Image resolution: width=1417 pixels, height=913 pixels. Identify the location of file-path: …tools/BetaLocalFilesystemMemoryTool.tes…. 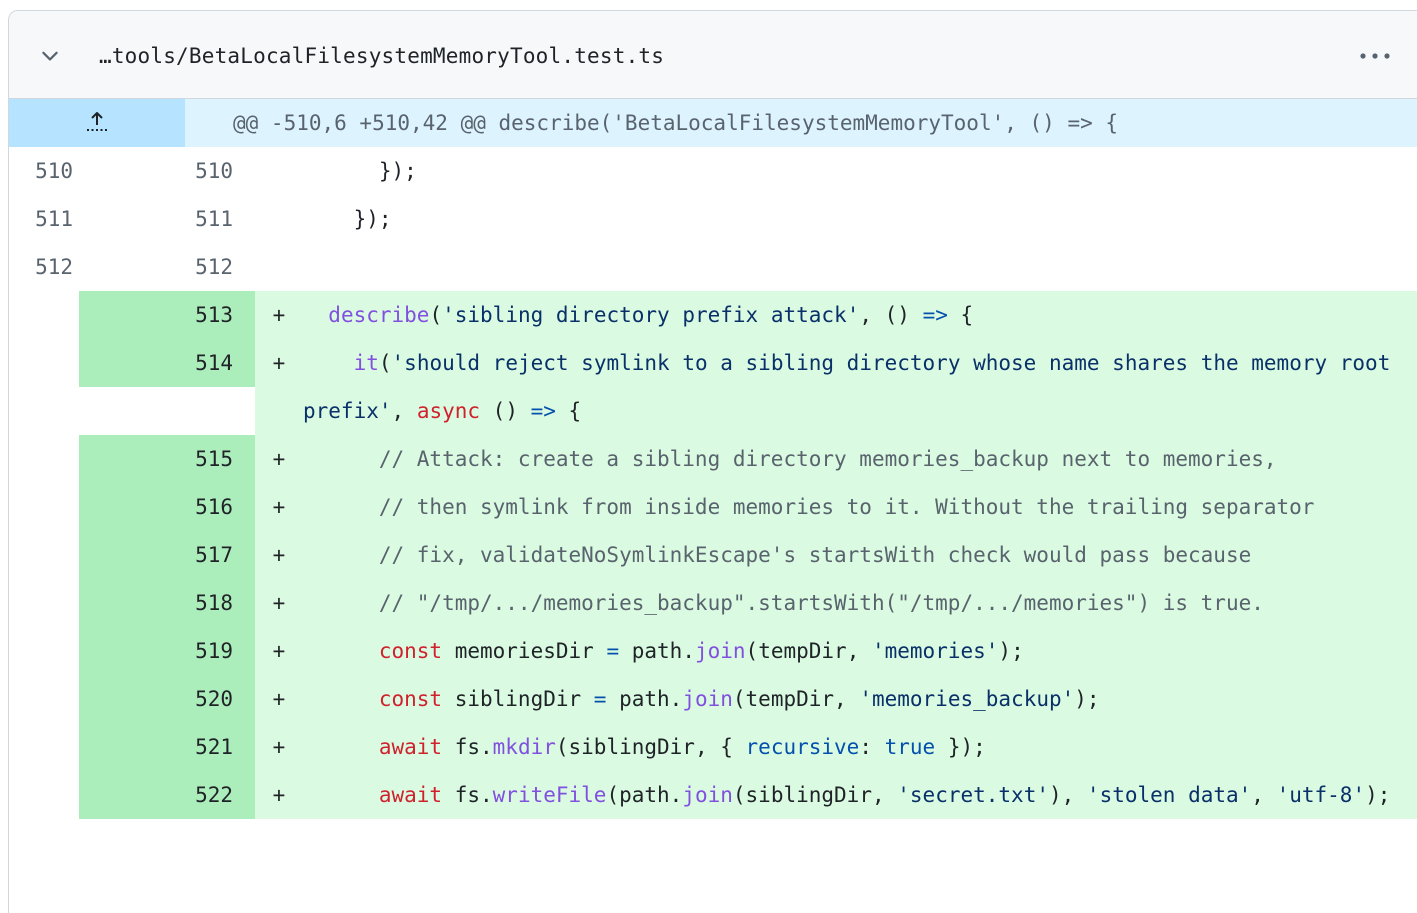
(381, 56).